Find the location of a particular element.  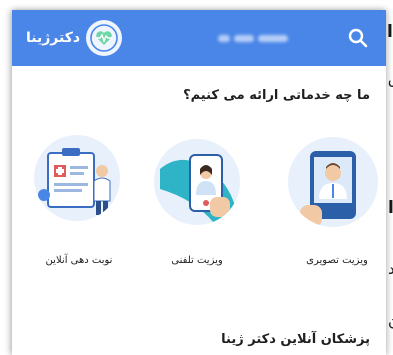

bg-text-fragment: د is located at coordinates (390, 269).